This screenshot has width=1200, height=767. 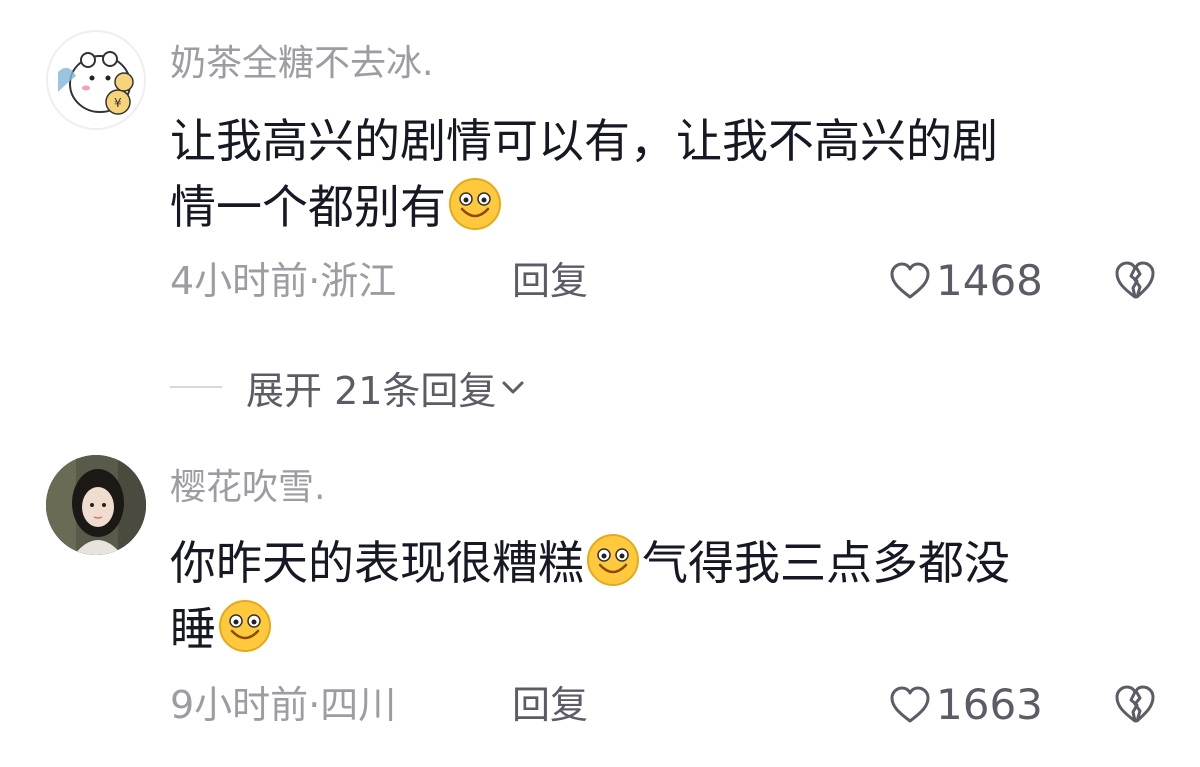 I want to click on comment-text: 你昨天的表现很糟糕 气得我三点多都没 睡, so click(x=665, y=596).